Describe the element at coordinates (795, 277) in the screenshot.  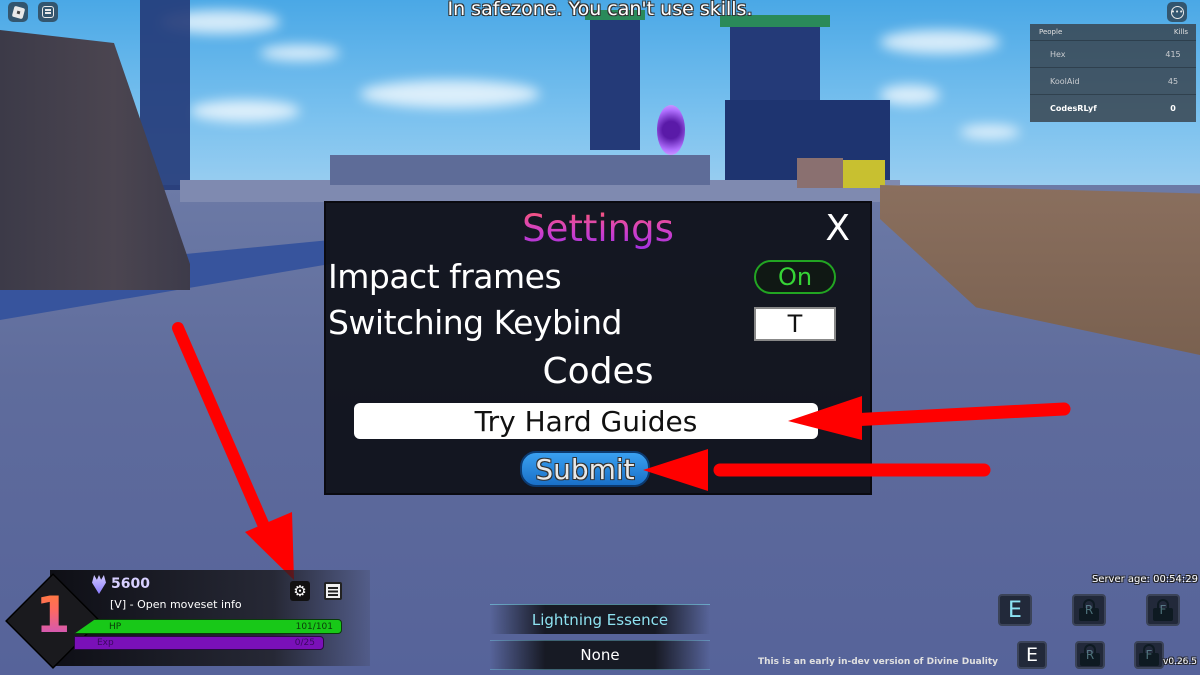
I see `impact-frames-toggle: On` at that location.